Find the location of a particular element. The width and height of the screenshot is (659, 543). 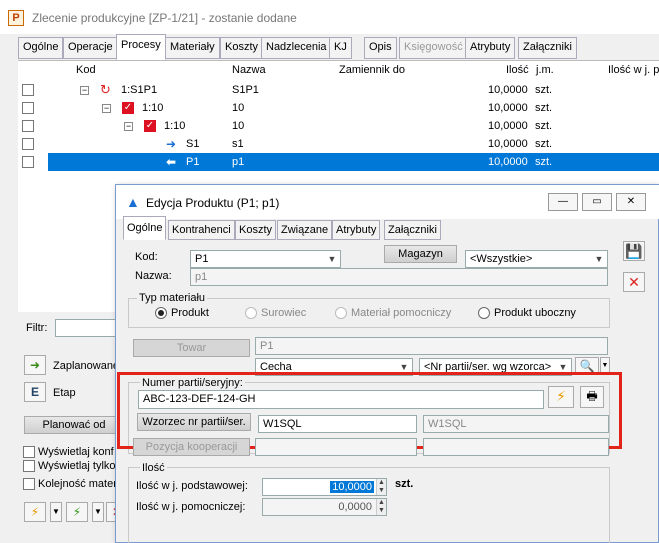

filter-input is located at coordinates (86, 328).